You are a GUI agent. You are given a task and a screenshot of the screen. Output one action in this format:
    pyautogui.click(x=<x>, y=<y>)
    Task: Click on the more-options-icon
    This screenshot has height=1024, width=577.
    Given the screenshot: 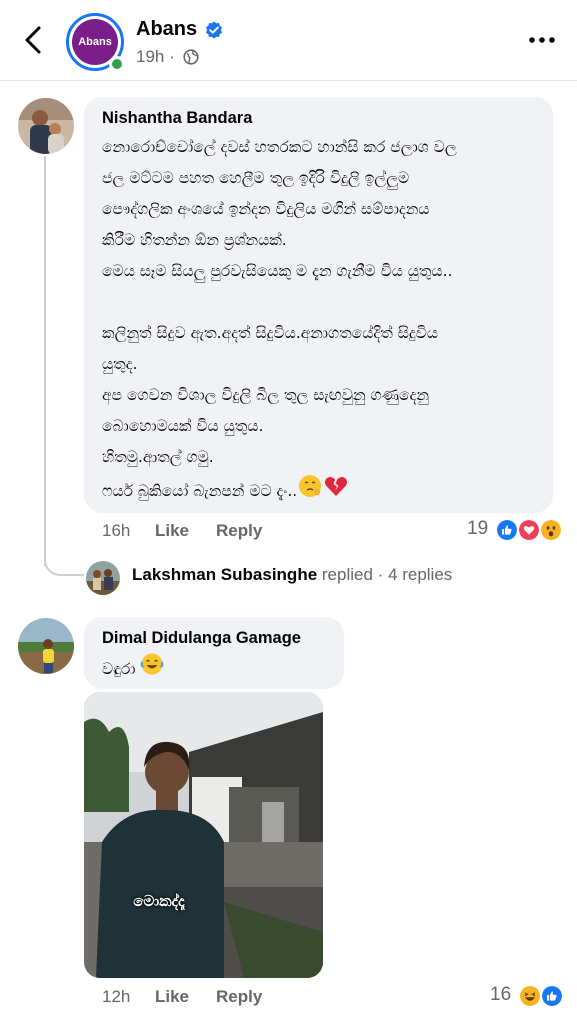 What is the action you would take?
    pyautogui.click(x=542, y=40)
    